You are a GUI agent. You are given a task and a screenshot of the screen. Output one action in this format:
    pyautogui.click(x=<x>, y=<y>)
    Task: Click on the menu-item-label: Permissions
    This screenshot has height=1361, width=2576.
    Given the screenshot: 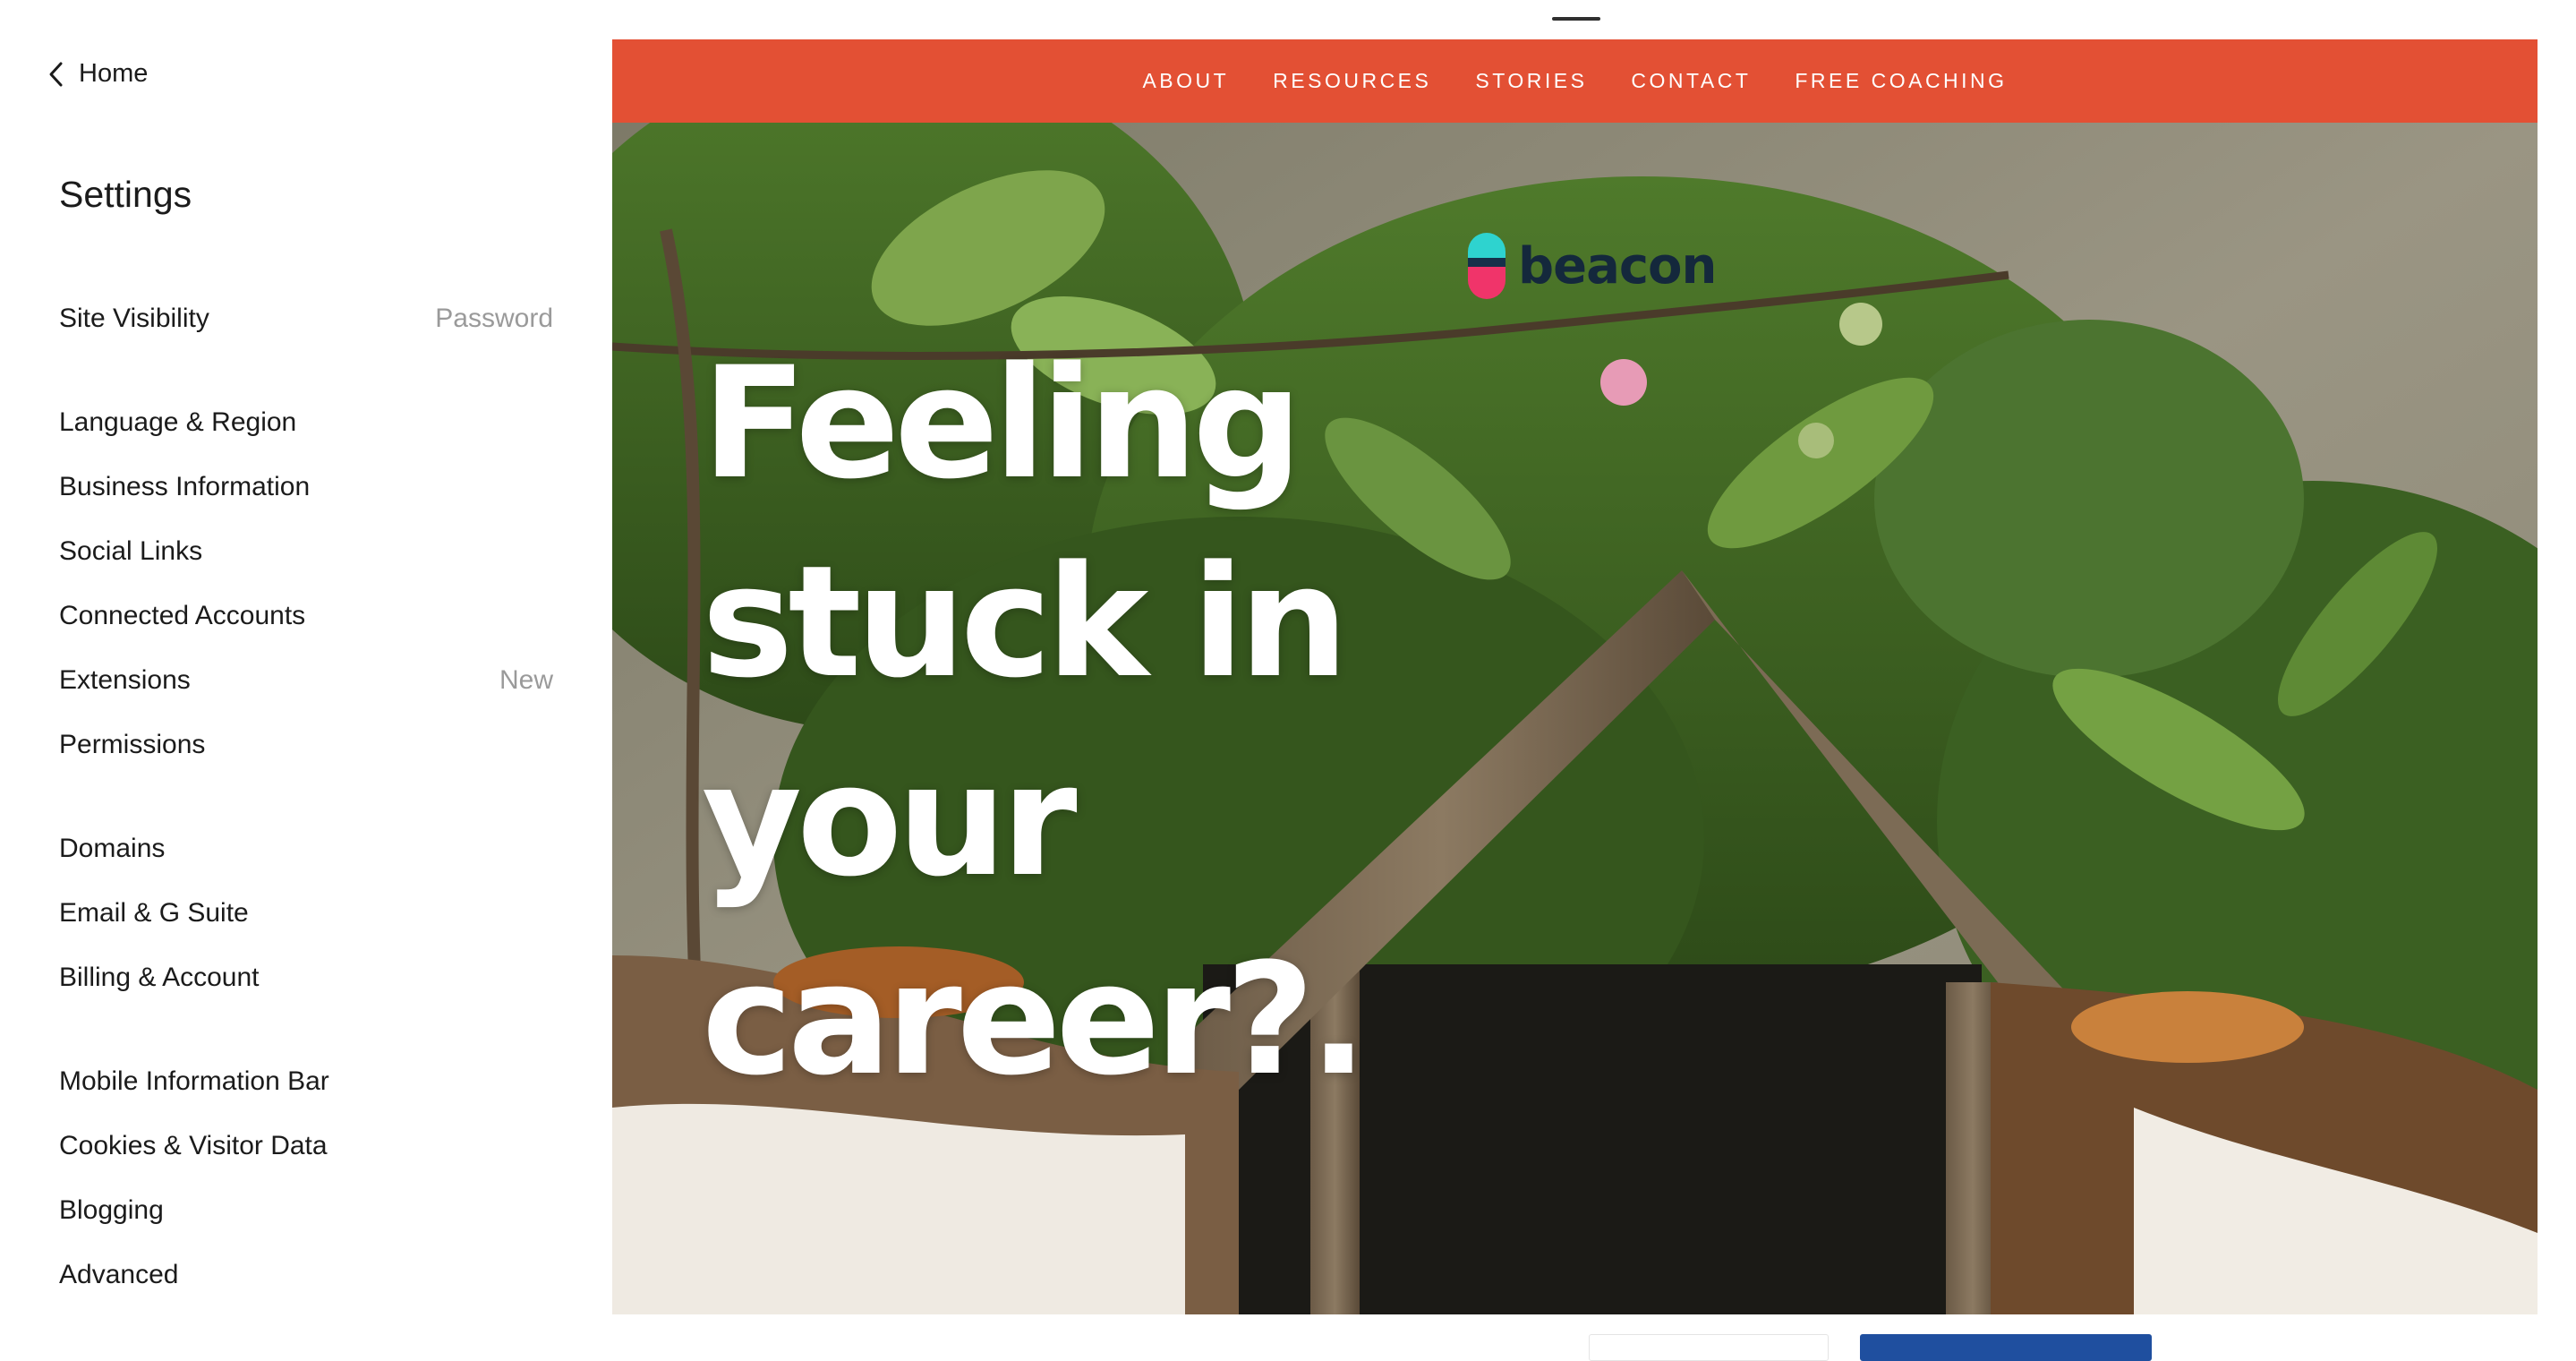 What is the action you would take?
    pyautogui.click(x=132, y=744)
    